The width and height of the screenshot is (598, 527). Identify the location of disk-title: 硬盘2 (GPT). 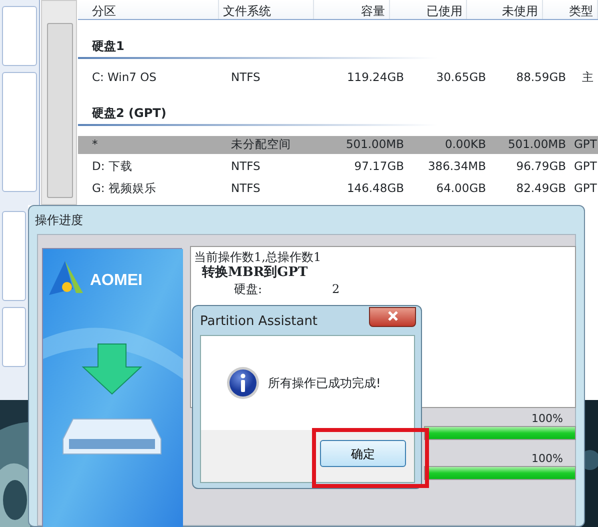
(129, 113).